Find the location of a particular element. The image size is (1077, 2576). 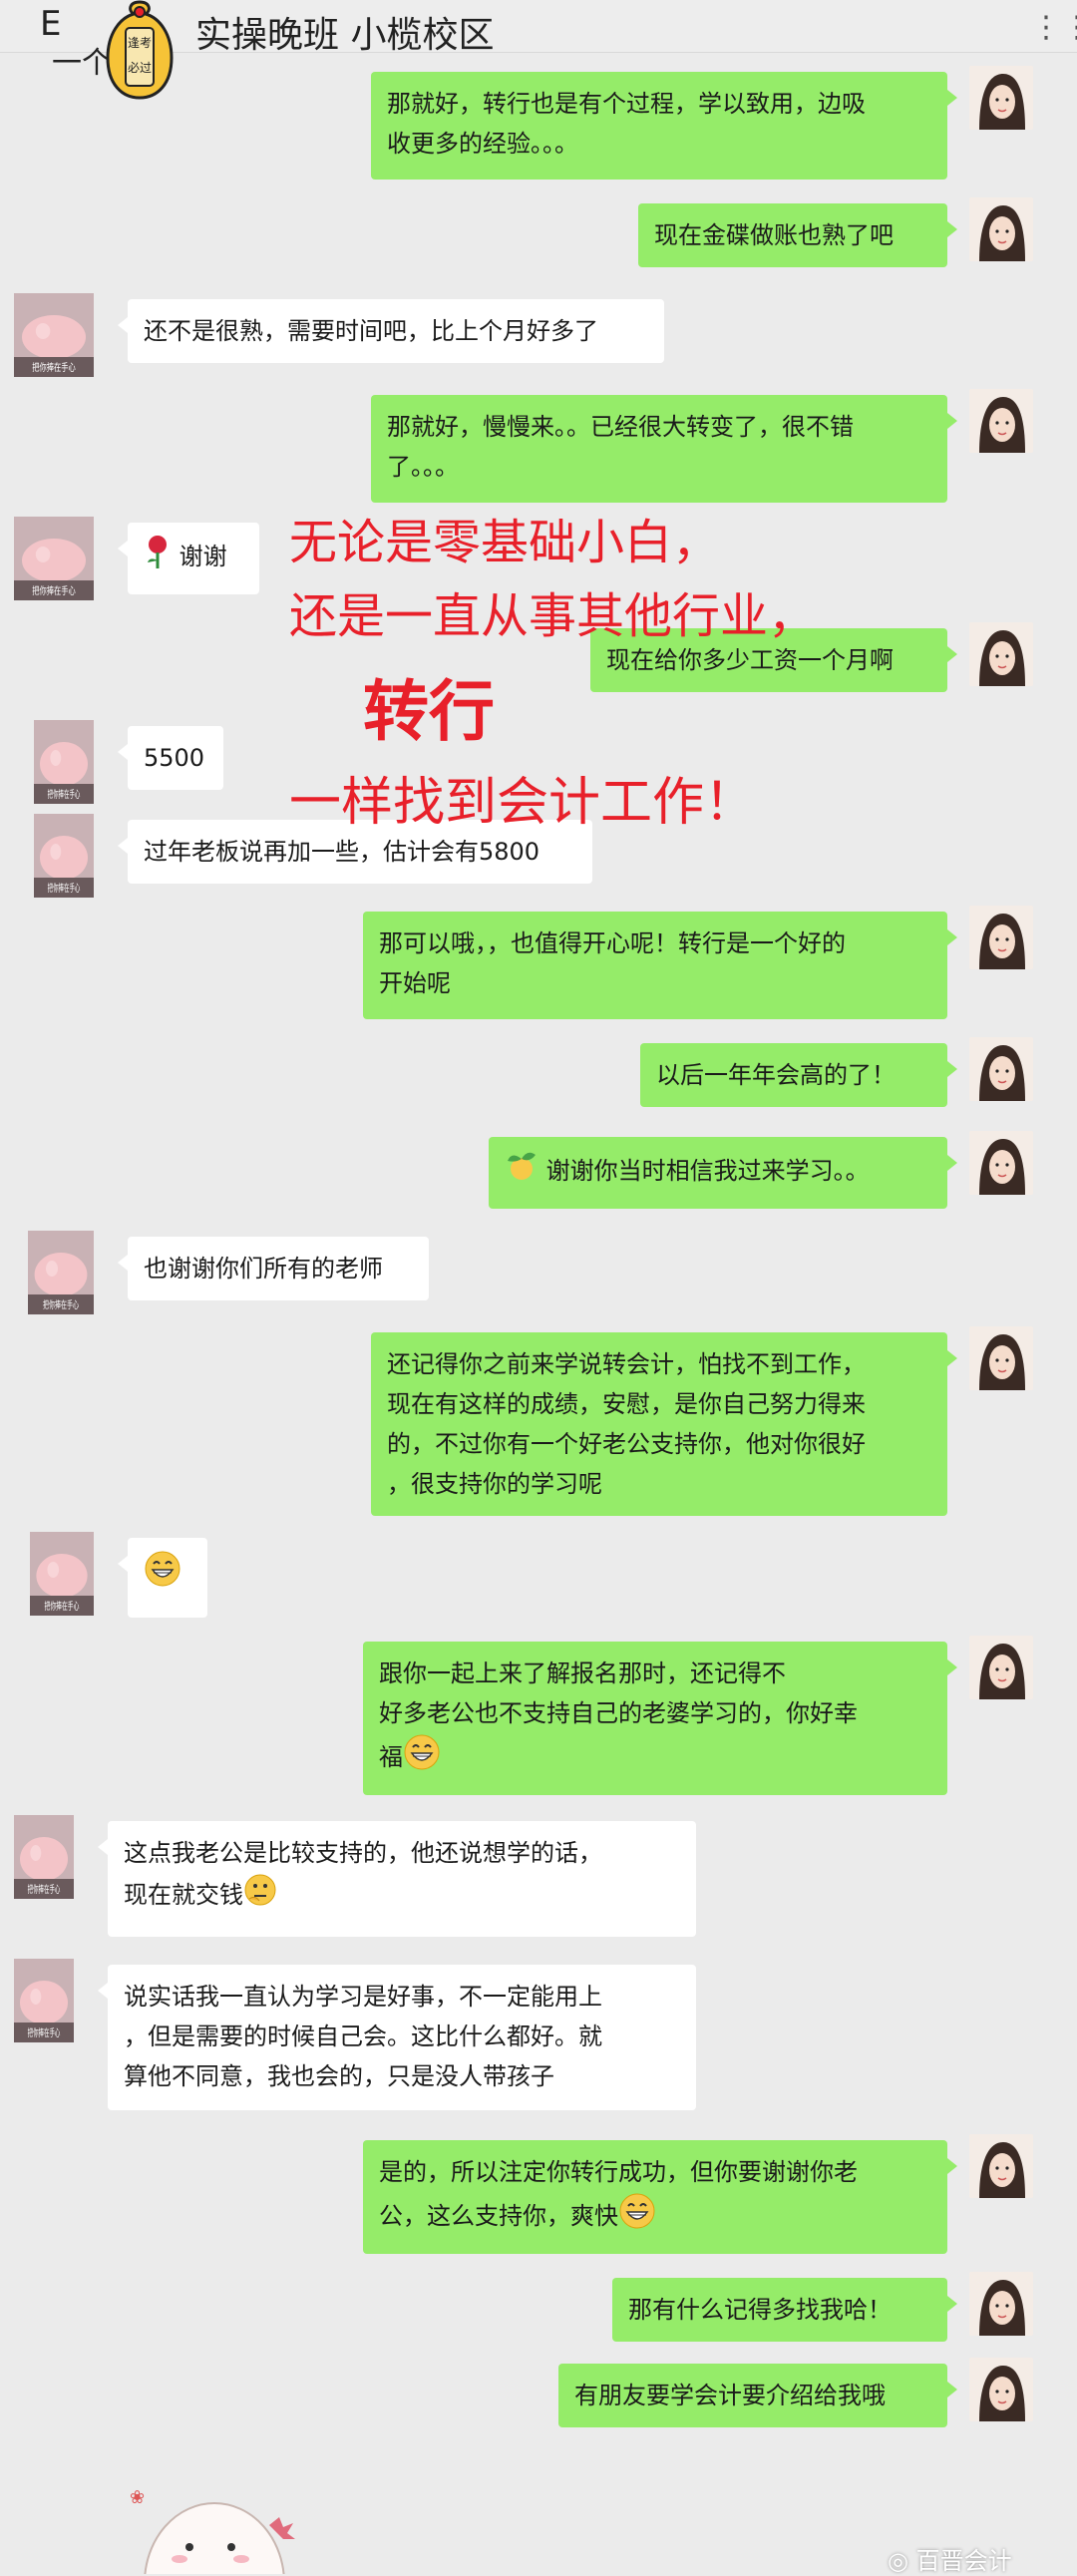

message-text: 过年老板说再加一些，估计会有5800 is located at coordinates (342, 852).